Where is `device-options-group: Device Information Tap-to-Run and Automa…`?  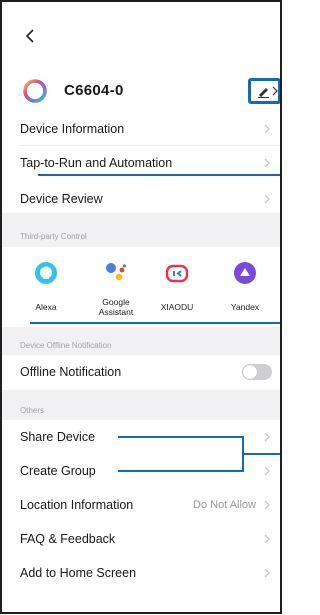 device-options-group: Device Information Tap-to-Run and Automa… is located at coordinates (141, 161).